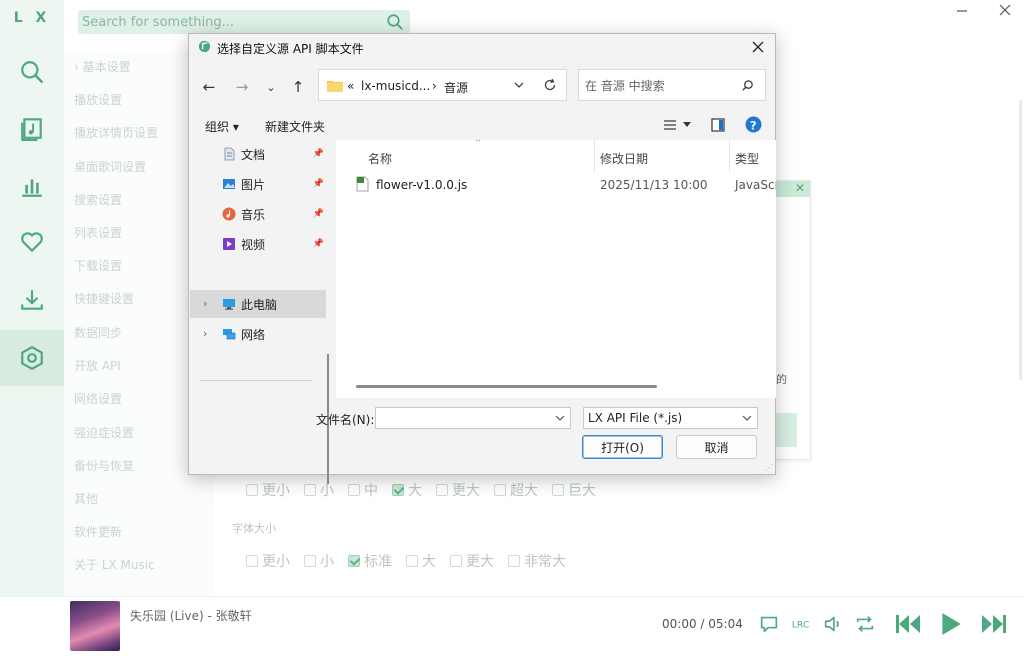 The image size is (1024, 656). I want to click on settings-nav-item: 开放 API, so click(97, 365).